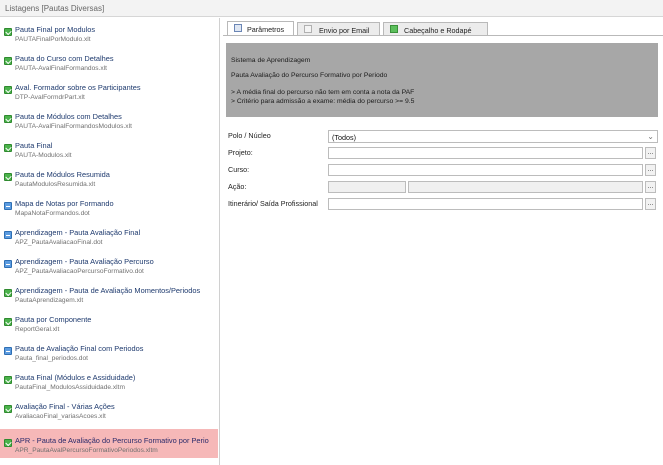 The height and width of the screenshot is (465, 663). What do you see at coordinates (271, 60) in the screenshot?
I see `info-line: Sistema de Aprendizagem` at bounding box center [271, 60].